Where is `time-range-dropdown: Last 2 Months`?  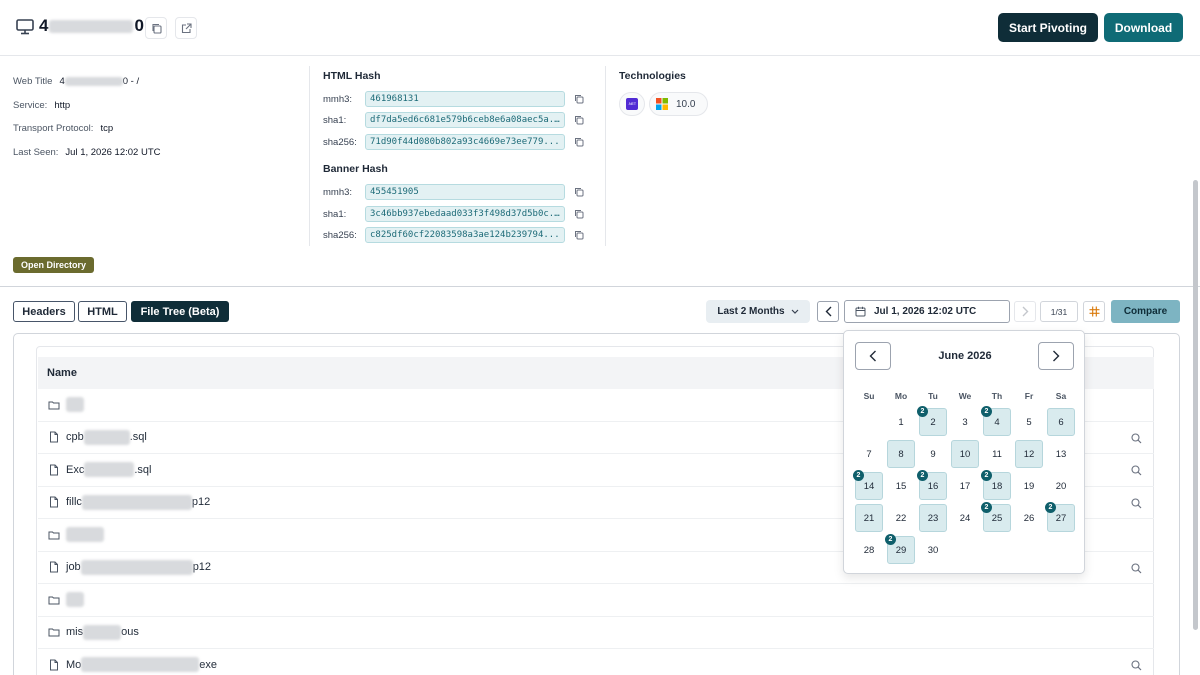
time-range-dropdown: Last 2 Months is located at coordinates (758, 311).